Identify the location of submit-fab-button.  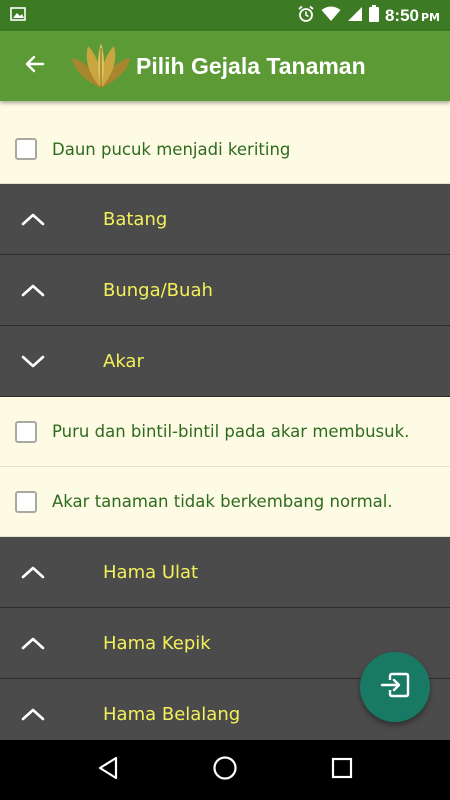
(395, 687).